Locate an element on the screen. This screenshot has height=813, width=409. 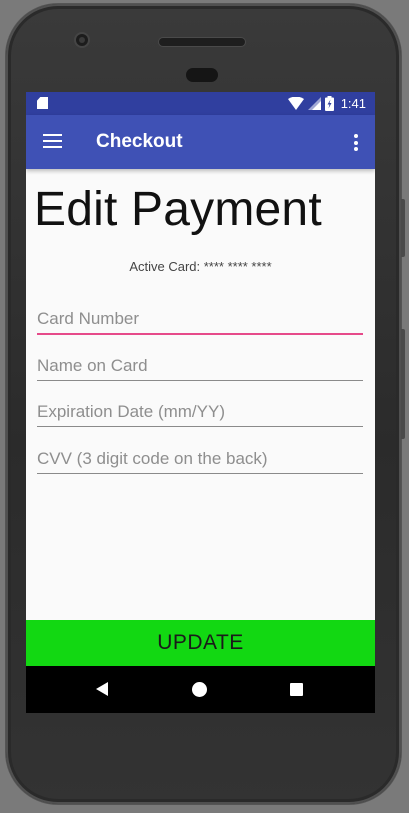
status-icons: 1:41 is located at coordinates (326, 103).